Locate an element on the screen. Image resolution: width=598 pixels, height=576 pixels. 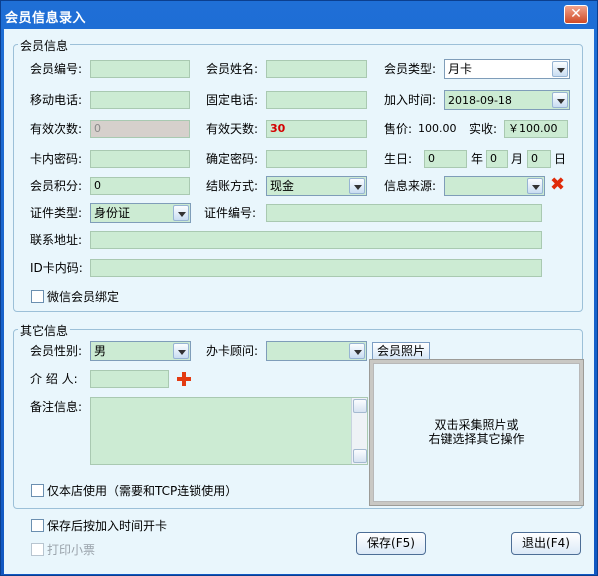
print-ticket-label: 打印小票 is located at coordinates (71, 550).